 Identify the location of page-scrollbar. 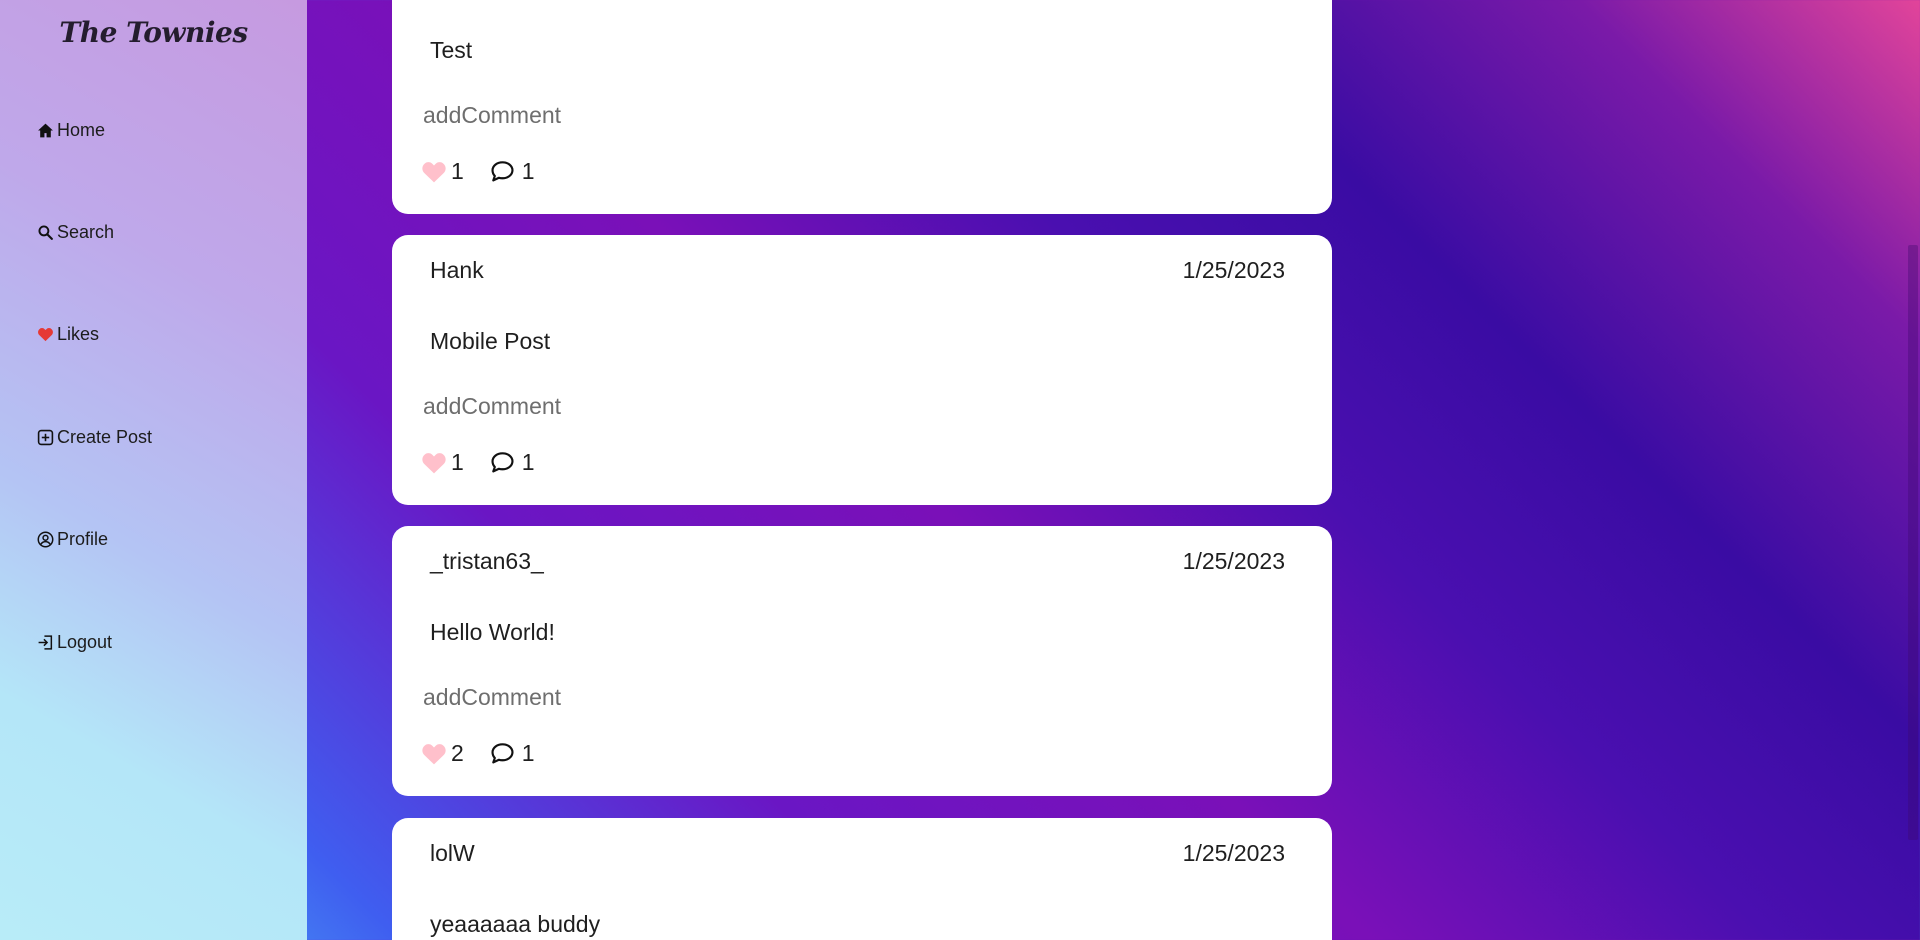
(1913, 470).